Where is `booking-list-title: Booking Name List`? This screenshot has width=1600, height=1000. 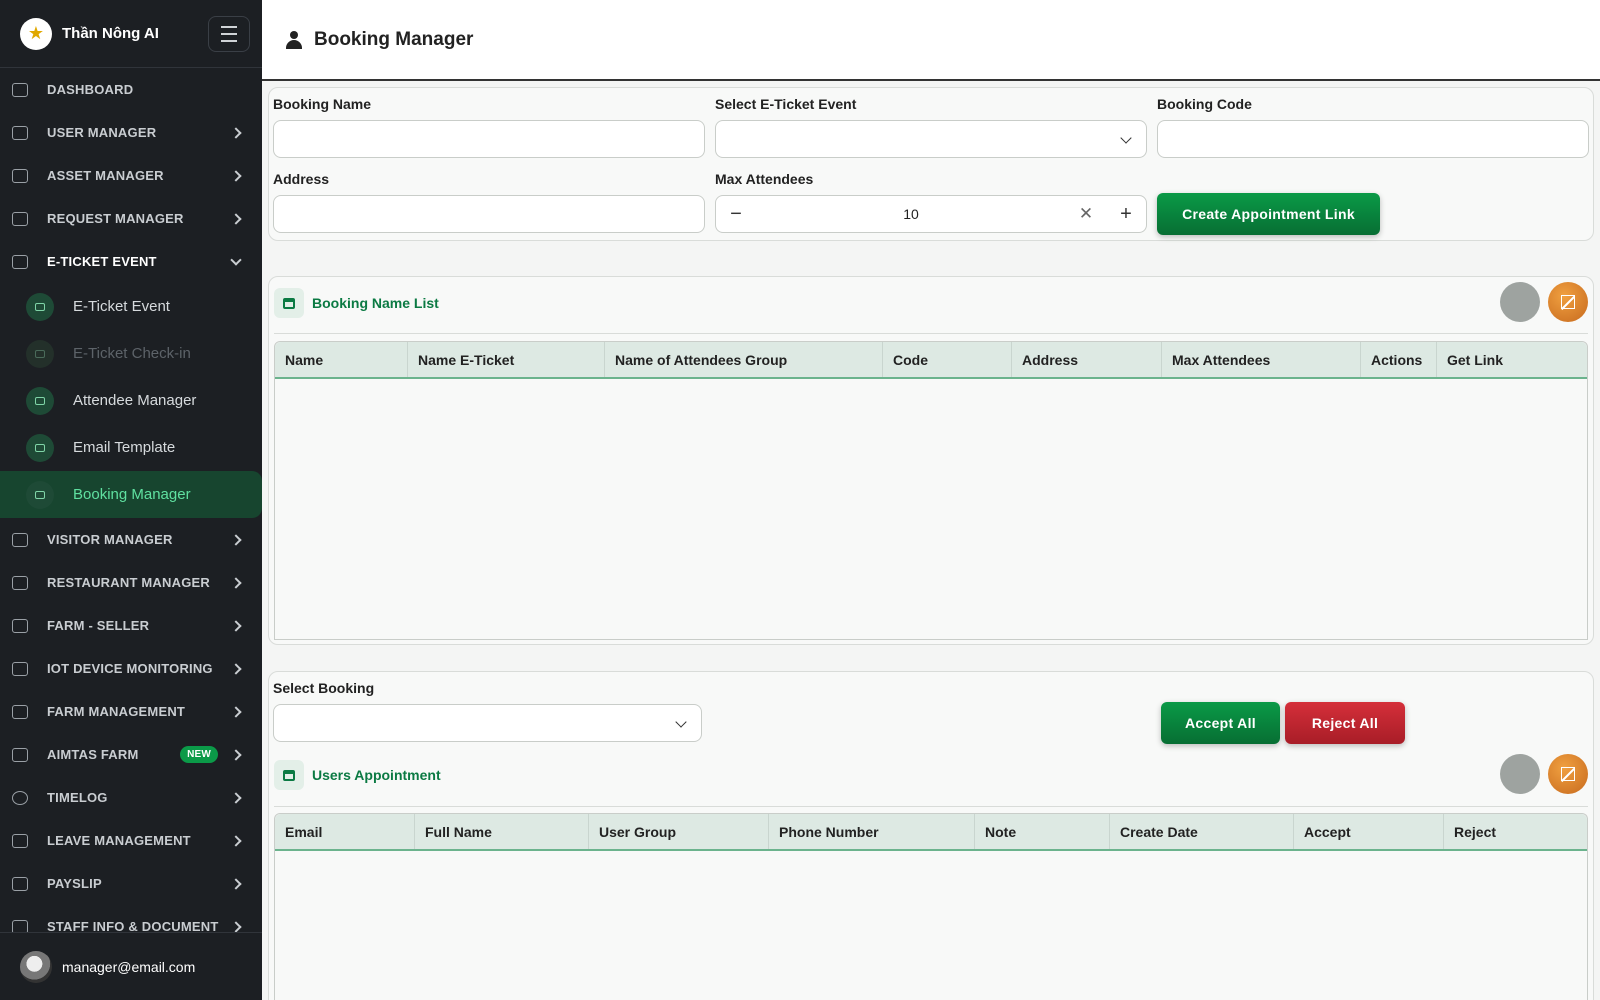 booking-list-title: Booking Name List is located at coordinates (375, 303).